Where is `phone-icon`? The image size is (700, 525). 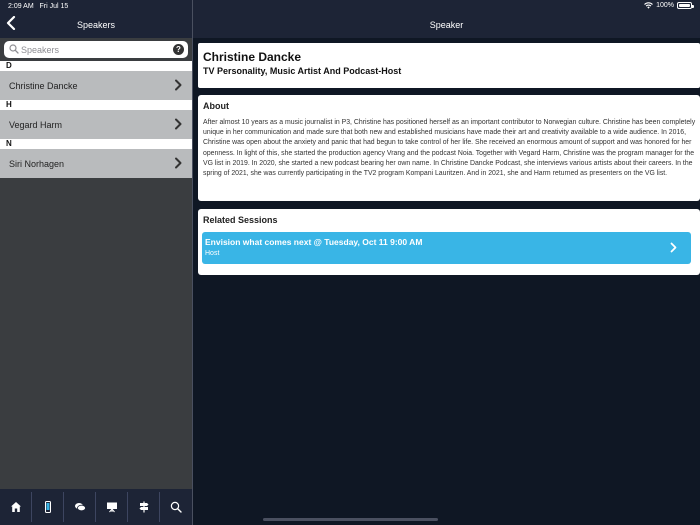 phone-icon is located at coordinates (47, 507).